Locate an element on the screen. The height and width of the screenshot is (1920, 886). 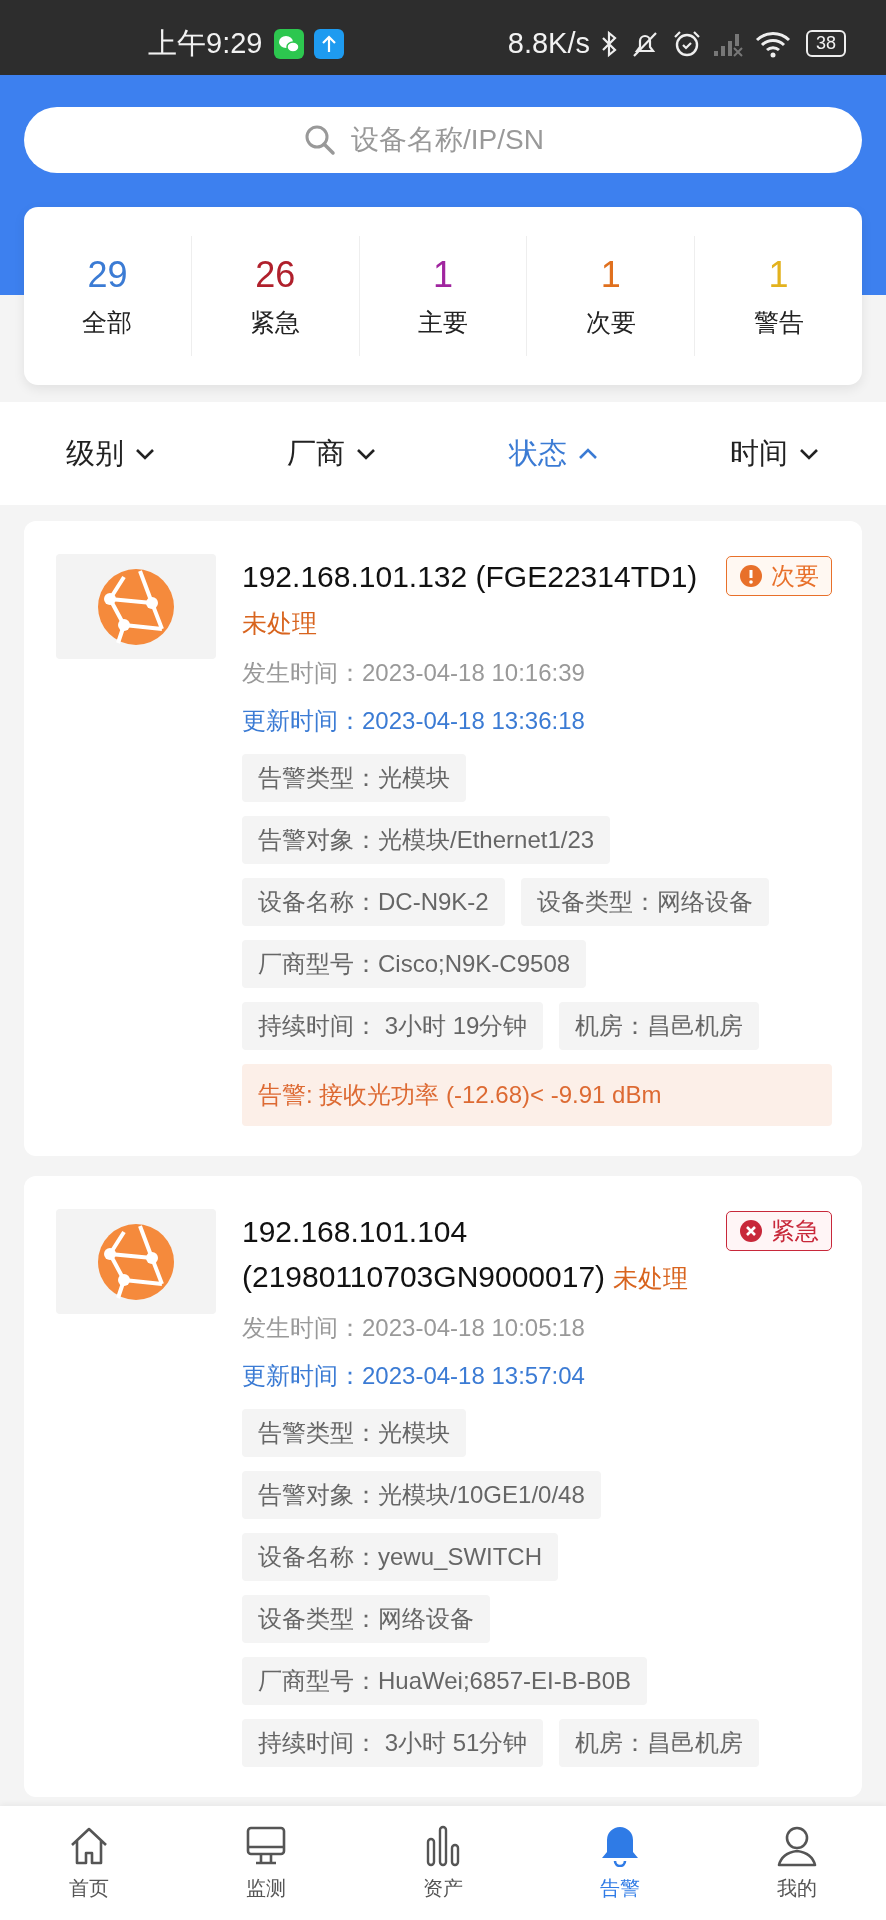
severity-badge: 次要 is located at coordinates (779, 576).